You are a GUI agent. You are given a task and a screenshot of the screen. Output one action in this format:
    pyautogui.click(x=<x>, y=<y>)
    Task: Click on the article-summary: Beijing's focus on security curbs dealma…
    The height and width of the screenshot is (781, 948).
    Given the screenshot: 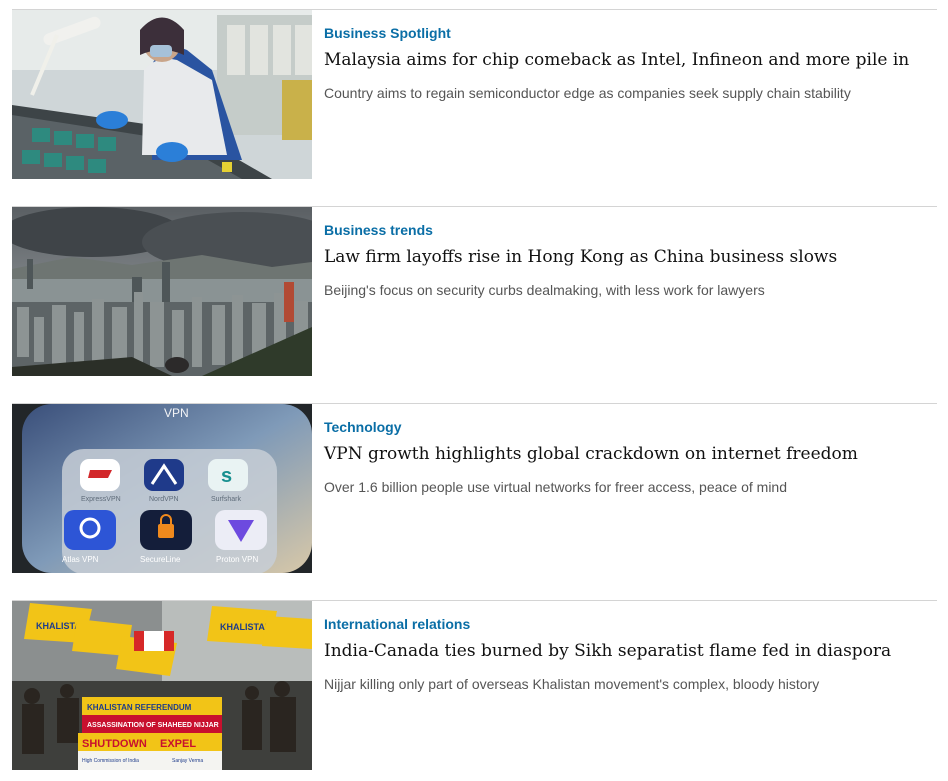 What is the action you would take?
    pyautogui.click(x=544, y=290)
    